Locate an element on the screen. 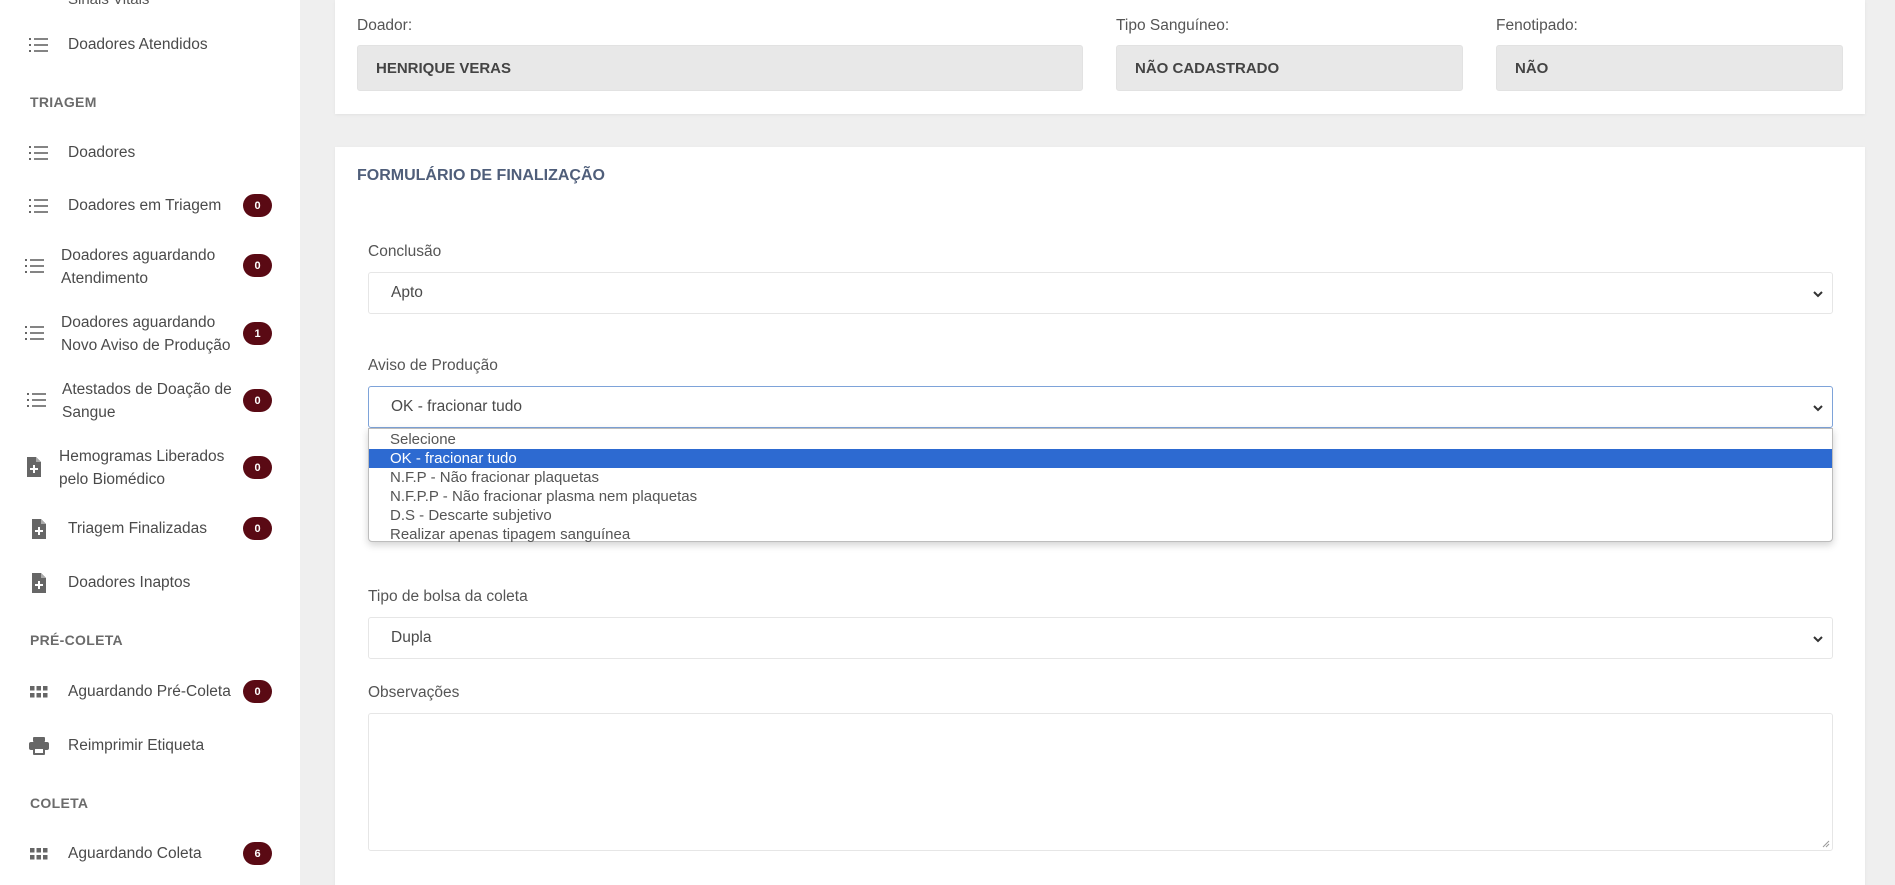 This screenshot has height=885, width=1895. doador-field: HENRIQUE VERAS is located at coordinates (720, 68).